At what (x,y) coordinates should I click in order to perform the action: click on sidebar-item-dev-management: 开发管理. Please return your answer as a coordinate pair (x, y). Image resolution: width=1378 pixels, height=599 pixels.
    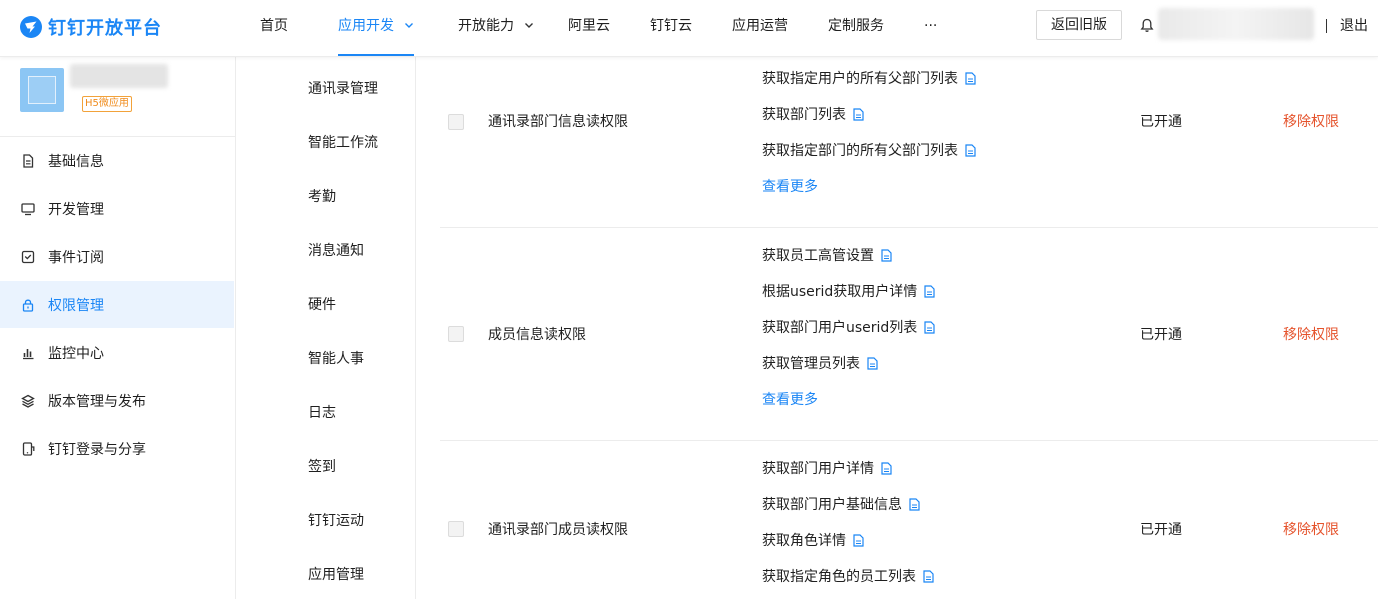
    Looking at the image, I should click on (117, 208).